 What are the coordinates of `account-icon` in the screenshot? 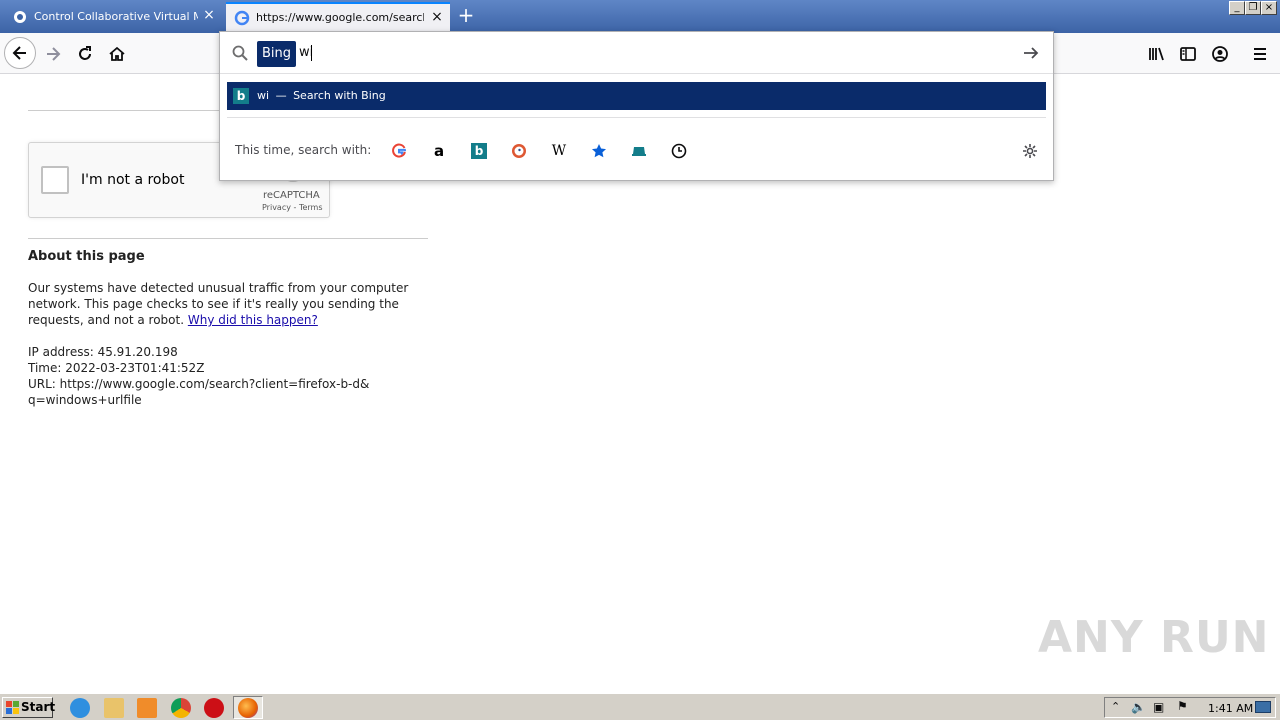 It's located at (1220, 54).